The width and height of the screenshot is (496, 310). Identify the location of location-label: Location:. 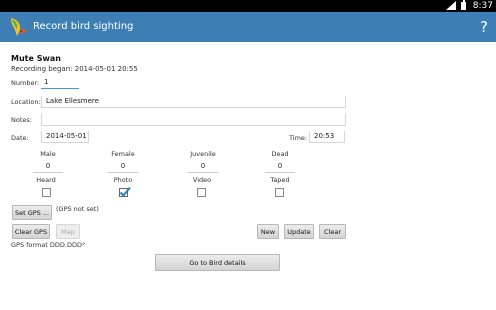
(26, 102).